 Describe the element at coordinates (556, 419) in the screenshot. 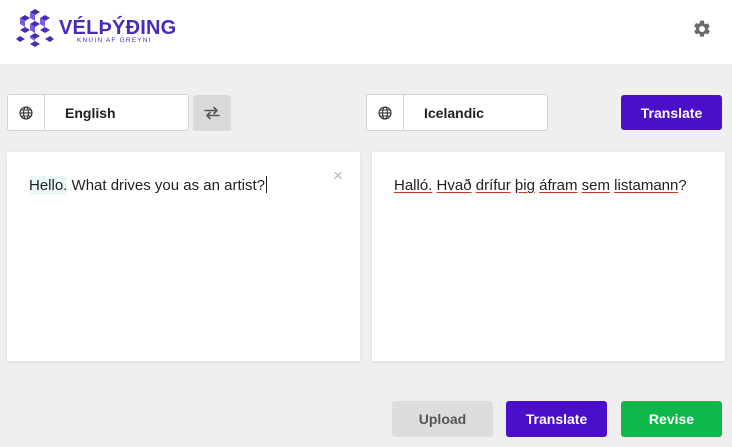

I see `translate-button-bottom: Translate` at that location.